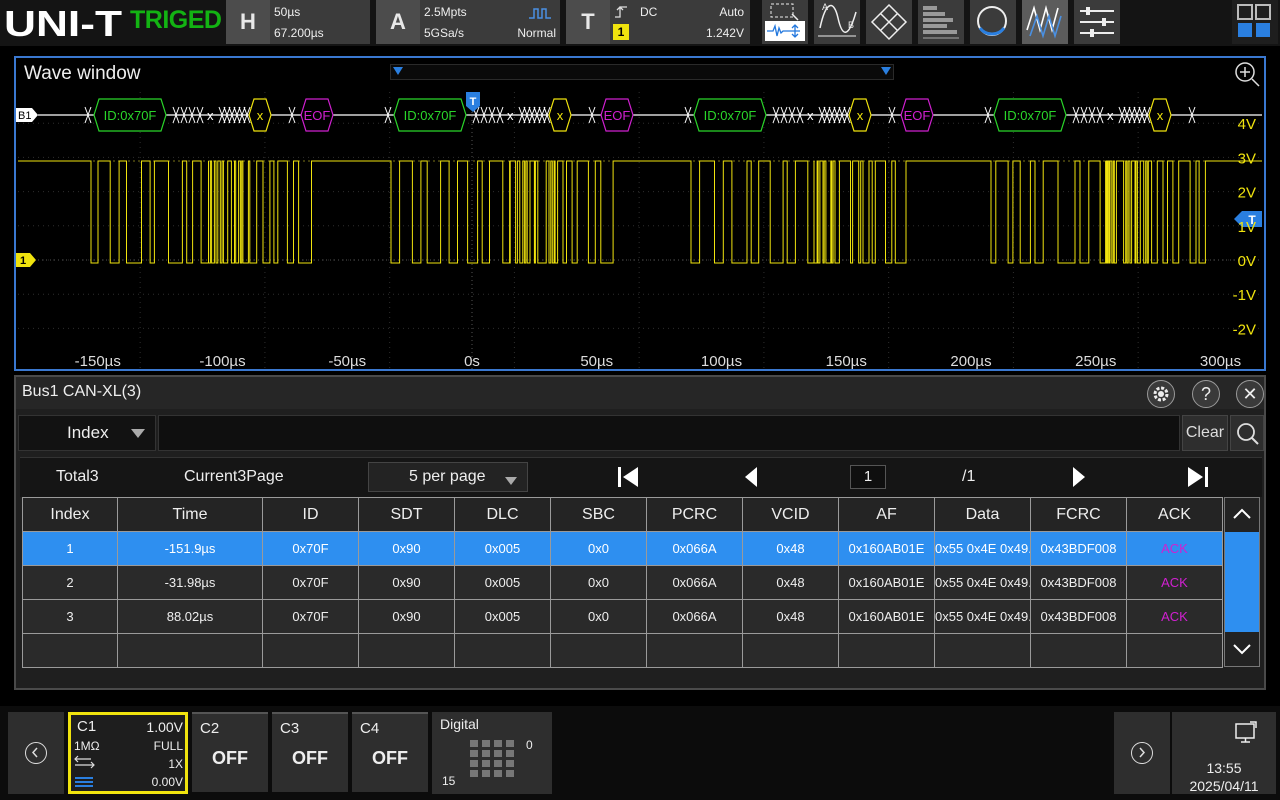 This screenshot has width=1280, height=800. I want to click on acquire-menu: A 2.5Mpts 5GSa/s Normal, so click(468, 22).